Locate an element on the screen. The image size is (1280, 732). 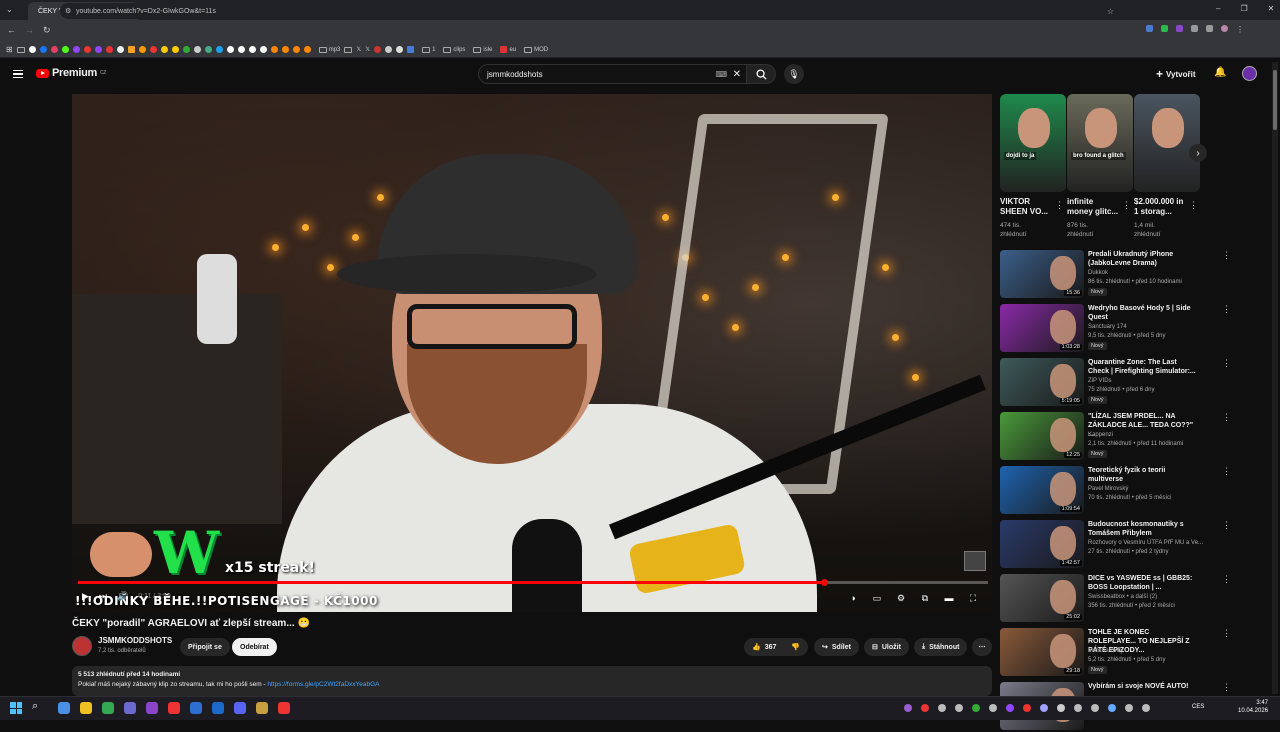
bookmark-star-icon: ☆ is located at coordinates (1110, 11).